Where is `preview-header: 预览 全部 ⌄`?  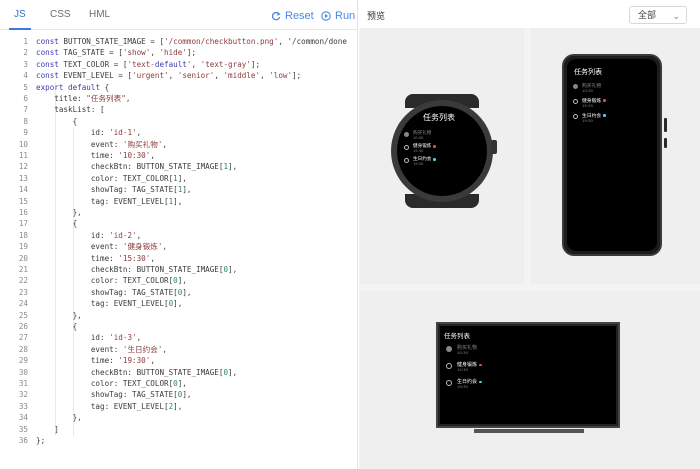 preview-header: 预览 全部 ⌄ is located at coordinates (529, 14).